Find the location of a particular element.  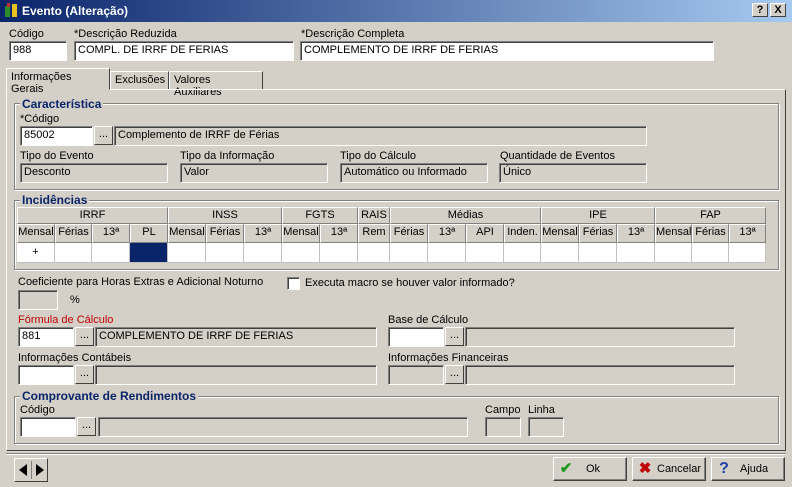

question-icon: ? is located at coordinates (724, 468).